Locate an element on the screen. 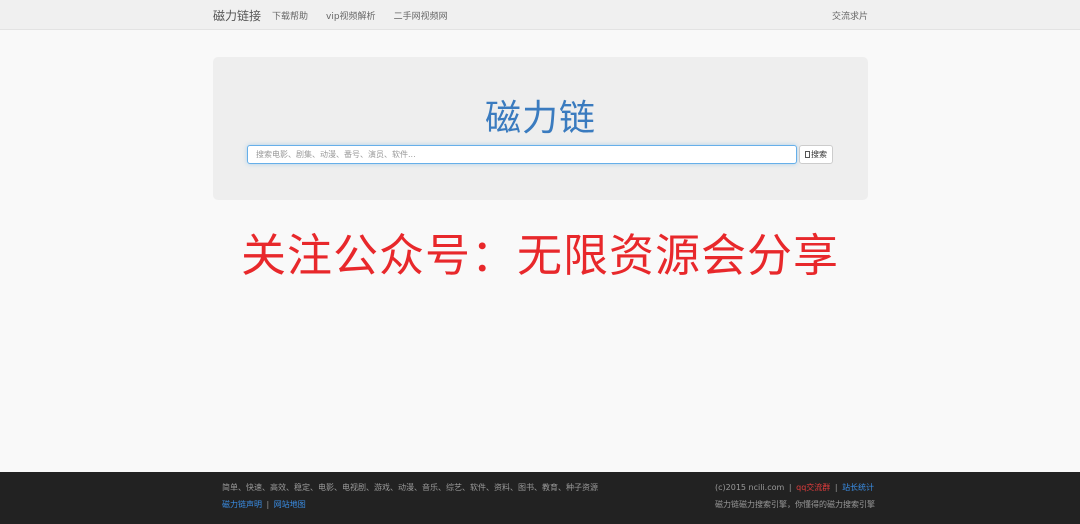 The image size is (1080, 524). search-input is located at coordinates (522, 154).